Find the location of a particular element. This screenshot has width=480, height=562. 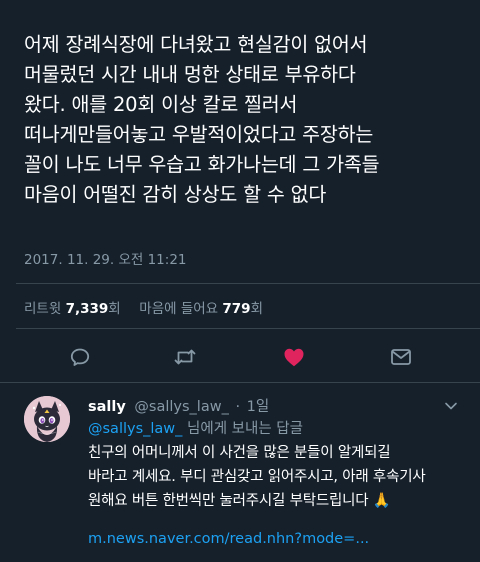

like-count: 779 is located at coordinates (236, 309).